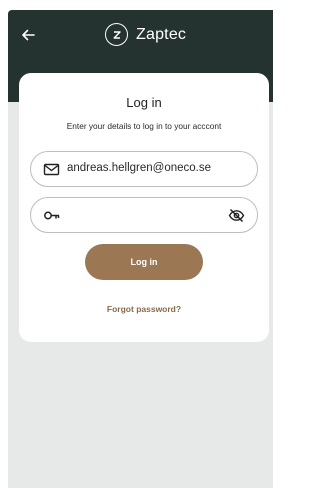 The height and width of the screenshot is (488, 320). I want to click on mail-icon, so click(51, 169).